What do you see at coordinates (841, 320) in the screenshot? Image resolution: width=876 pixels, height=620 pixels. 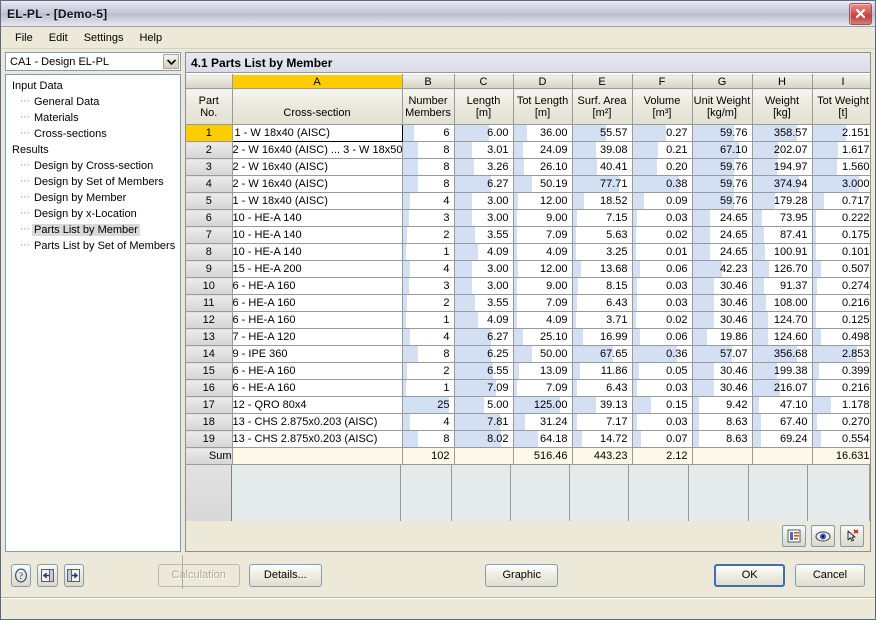 I see `cell-tot-weight: 0.125` at bounding box center [841, 320].